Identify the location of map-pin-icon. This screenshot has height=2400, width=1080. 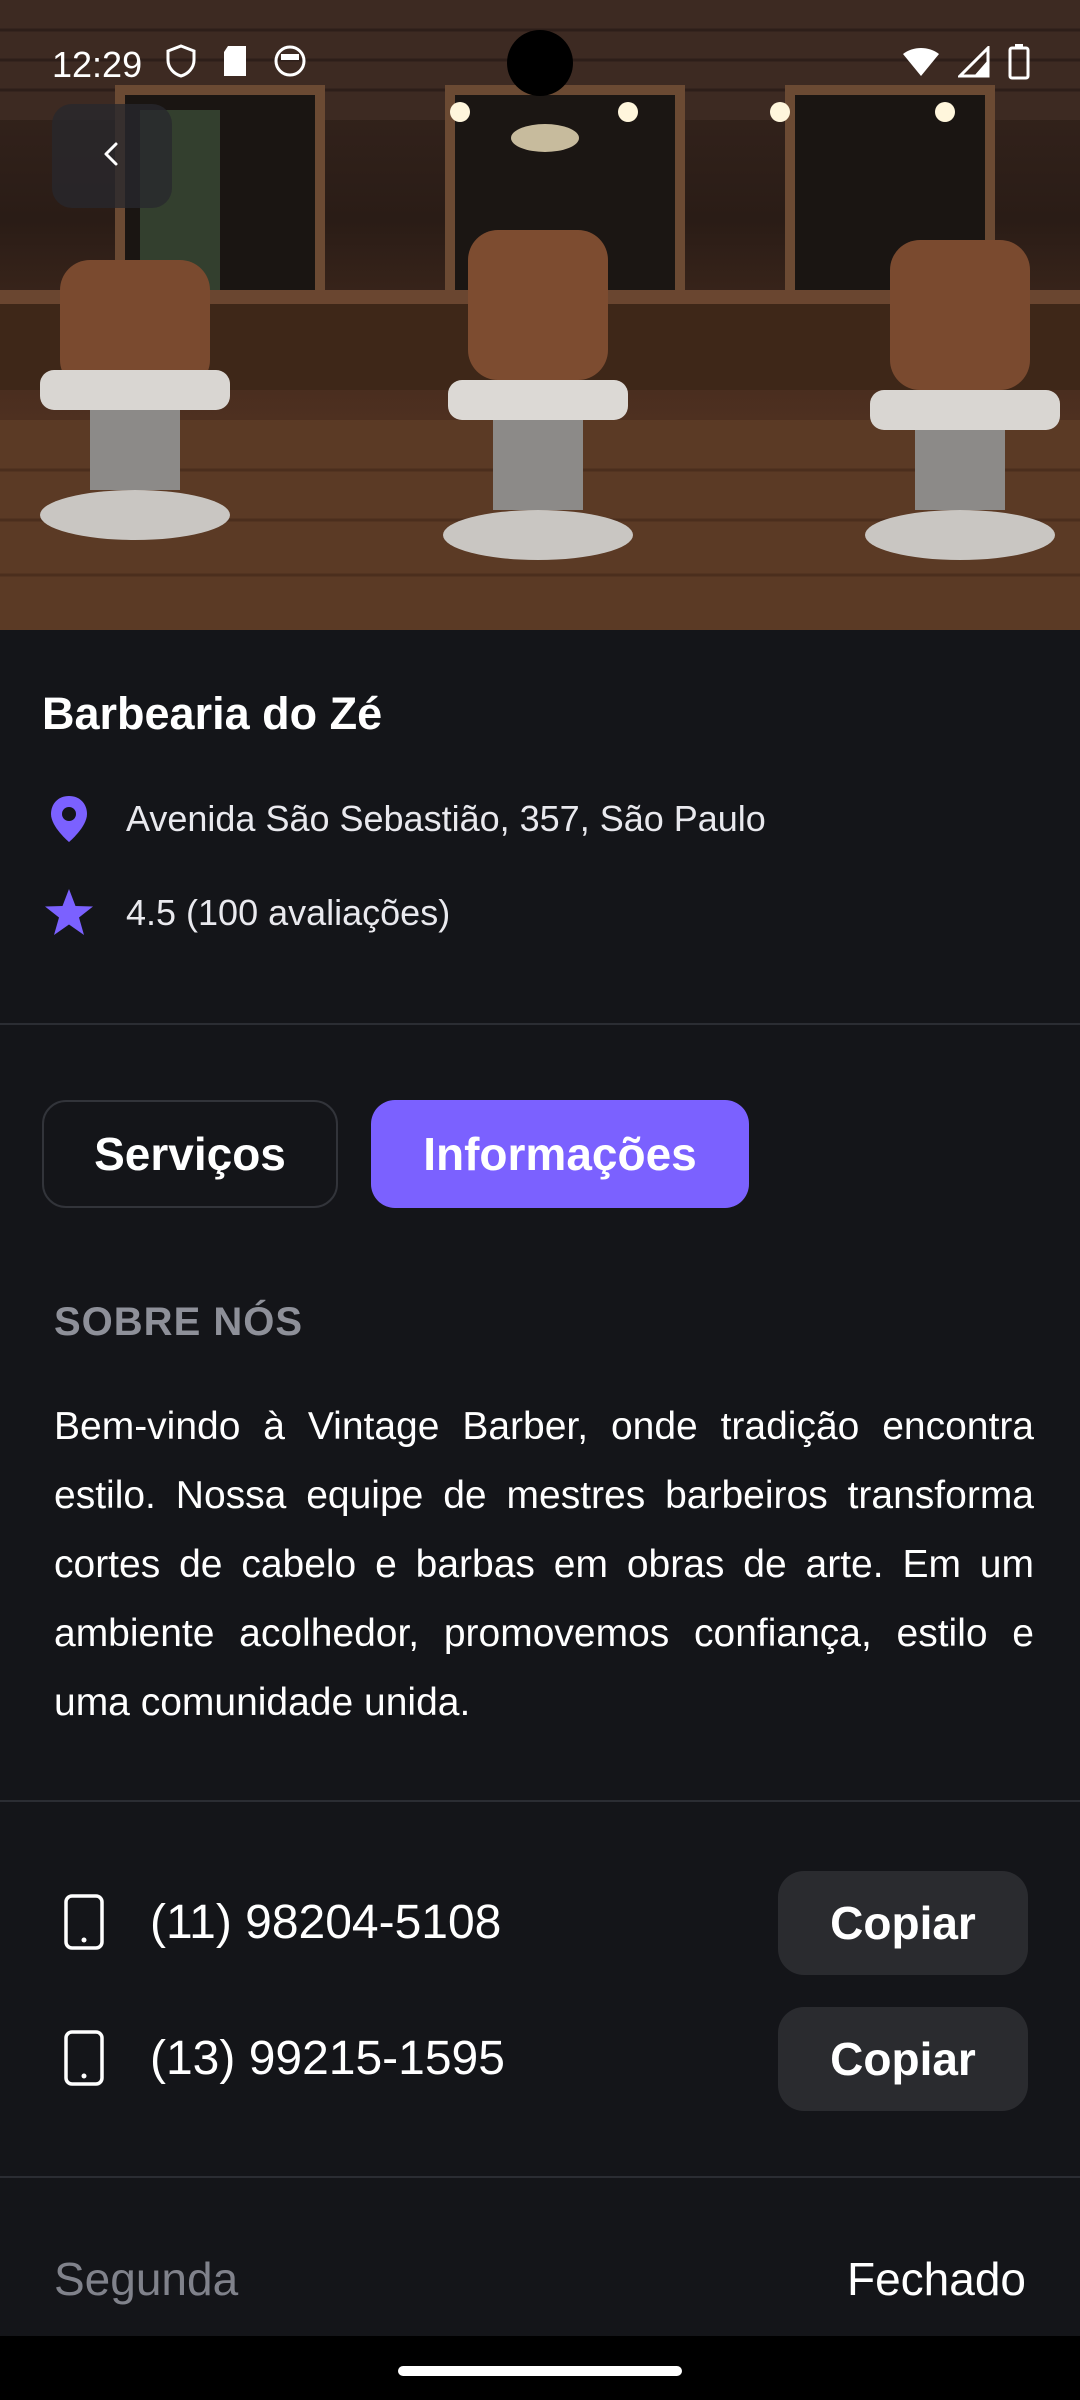
(69, 819).